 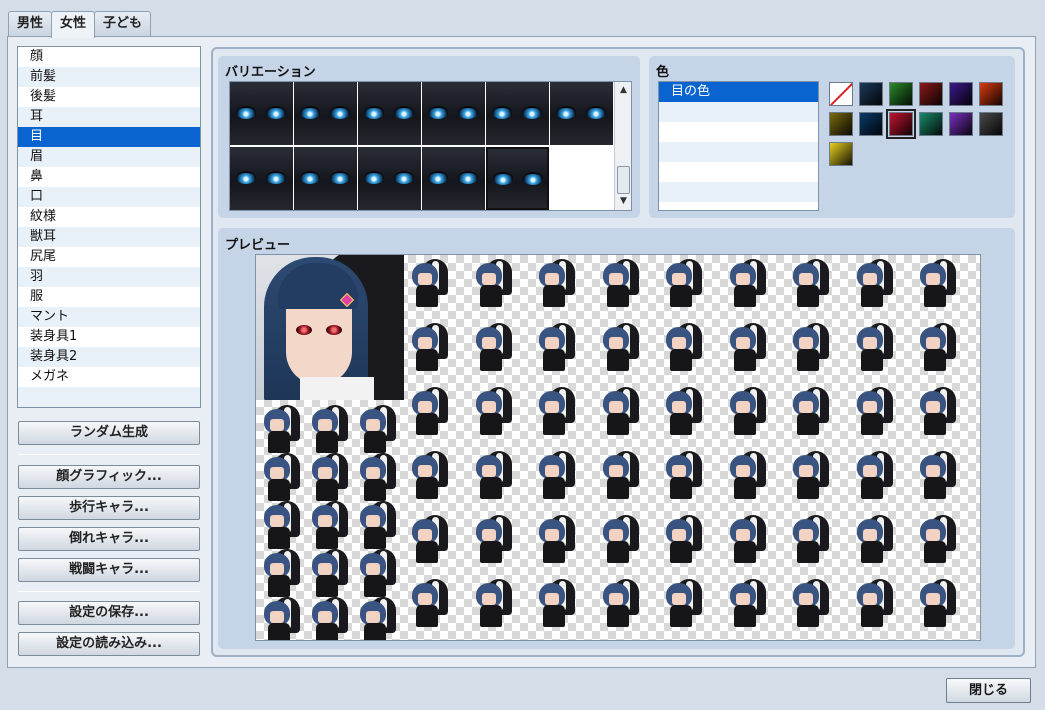 I want to click on part-list: 顔前髪 後髪耳目眉鼻口紋様 獣耳 尻尾羽服マント 装身具1 装身具2 メガネ, so click(x=109, y=227).